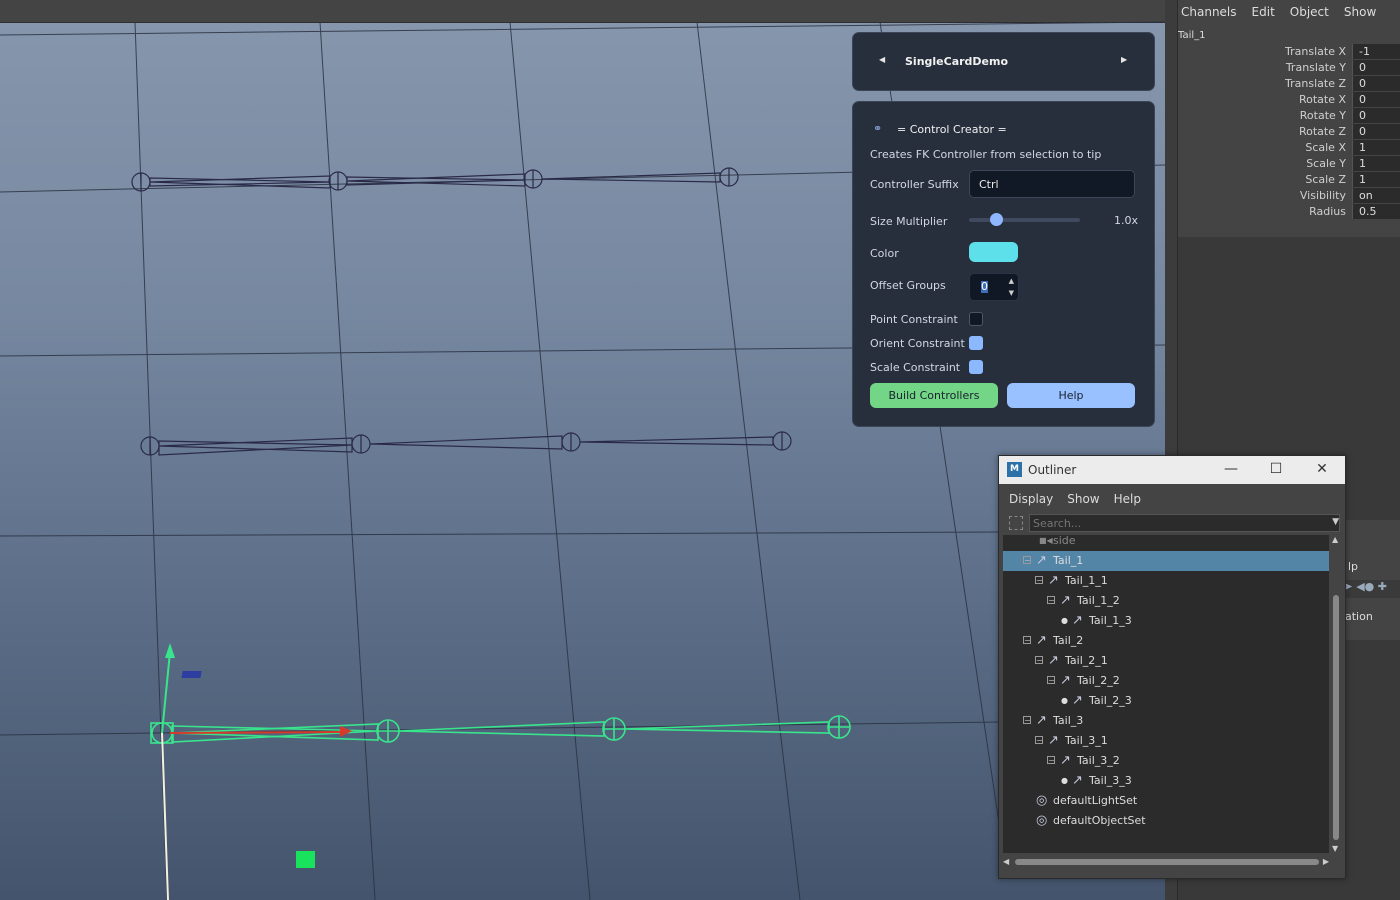  I want to click on outliner-horizontal-scrollbar: ◀ ▶, so click(1166, 862).